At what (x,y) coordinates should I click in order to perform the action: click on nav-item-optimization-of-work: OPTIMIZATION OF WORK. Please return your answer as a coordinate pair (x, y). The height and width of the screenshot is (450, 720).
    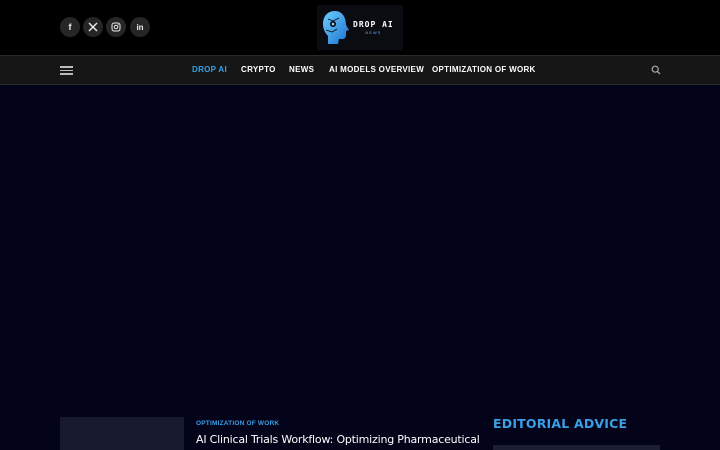
    Looking at the image, I should click on (484, 70).